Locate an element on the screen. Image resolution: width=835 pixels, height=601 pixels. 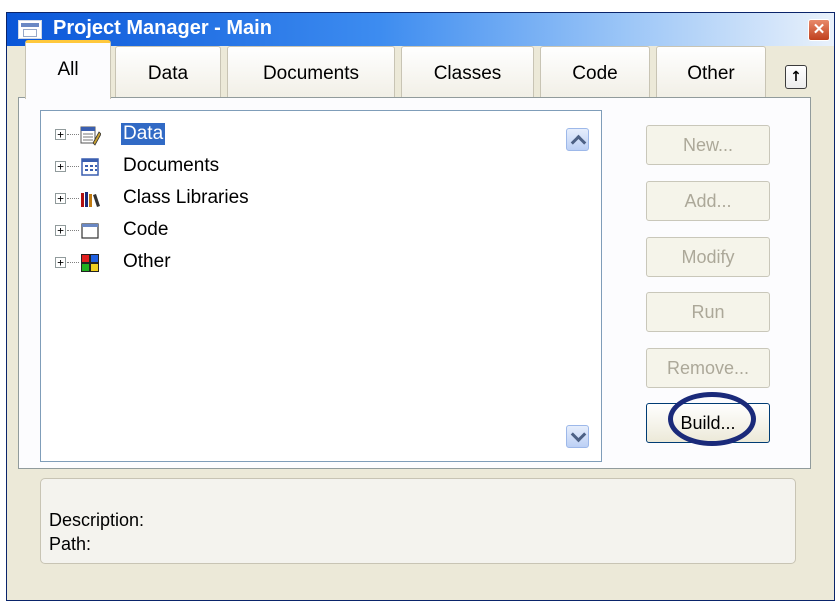
class-libraries-icon is located at coordinates (90, 199).